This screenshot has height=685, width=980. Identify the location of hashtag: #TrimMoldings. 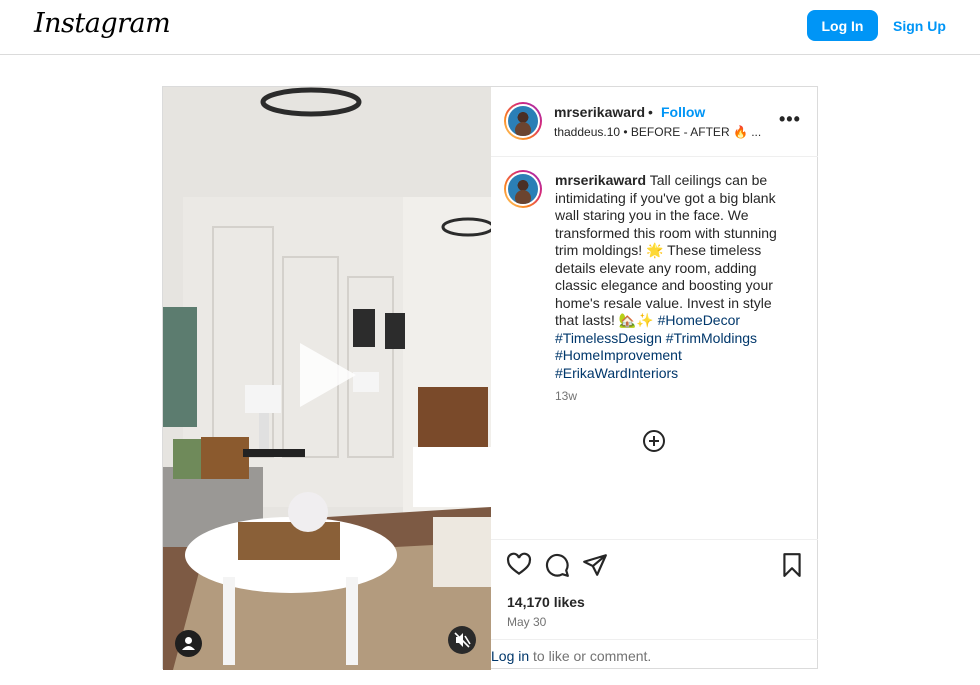
(711, 338).